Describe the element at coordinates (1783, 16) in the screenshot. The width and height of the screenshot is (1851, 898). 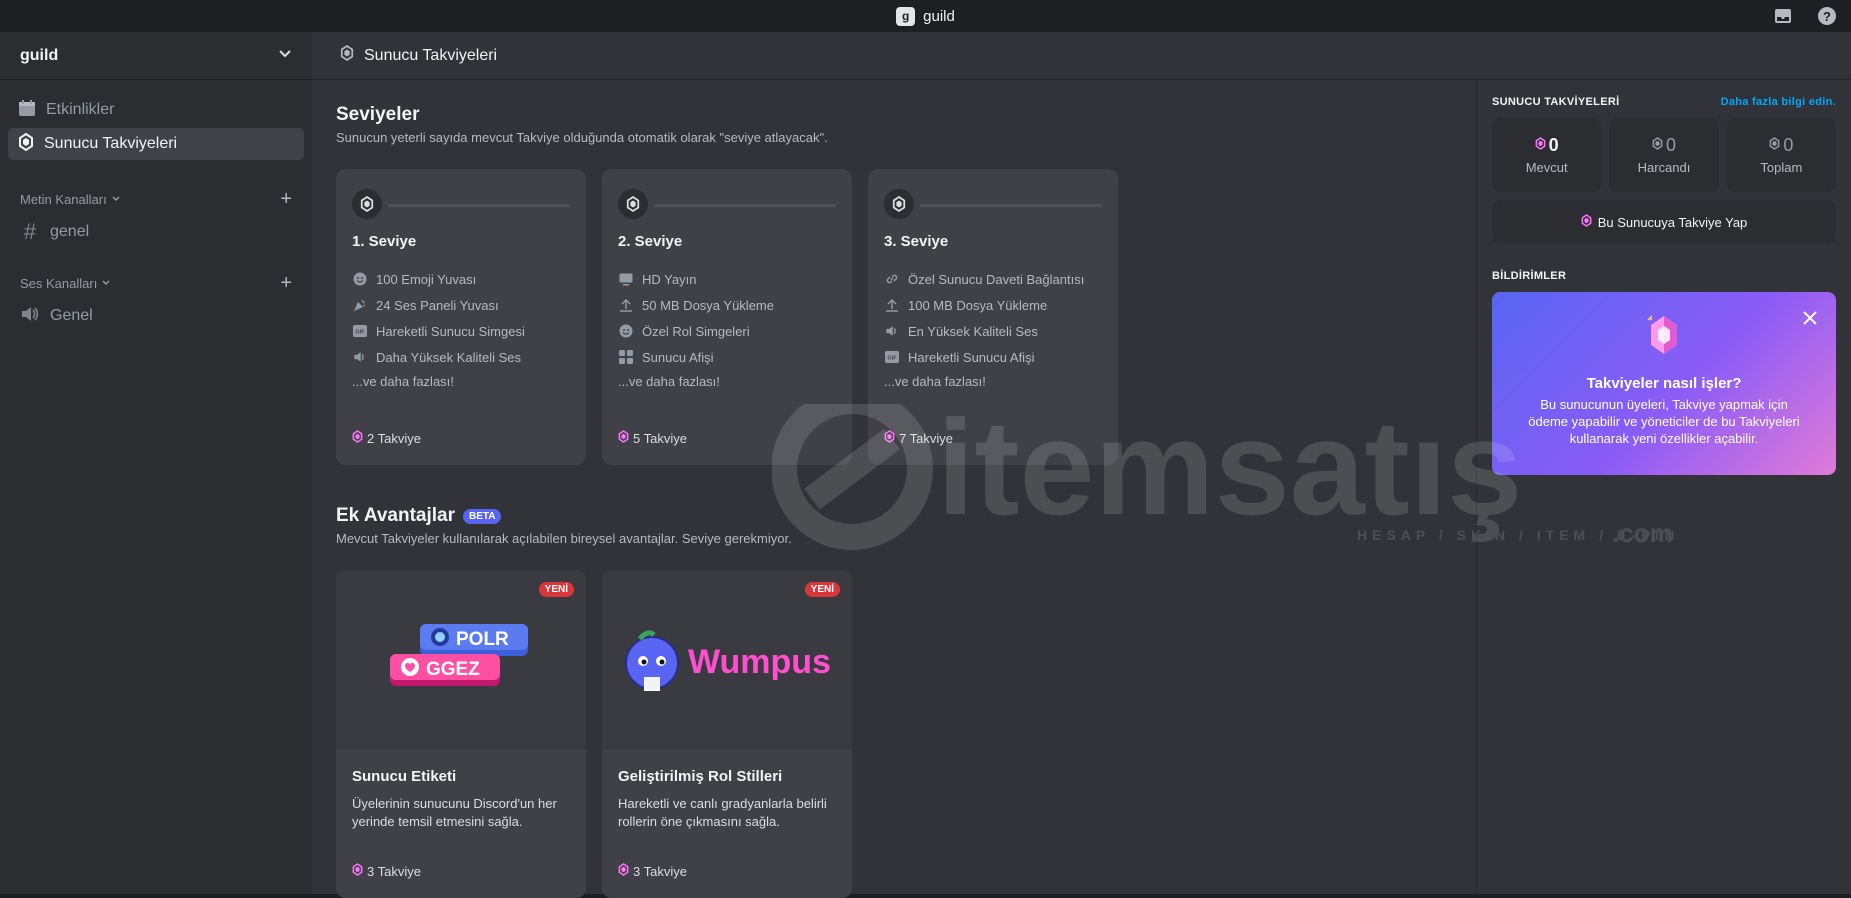
I see `inbox-icon` at that location.